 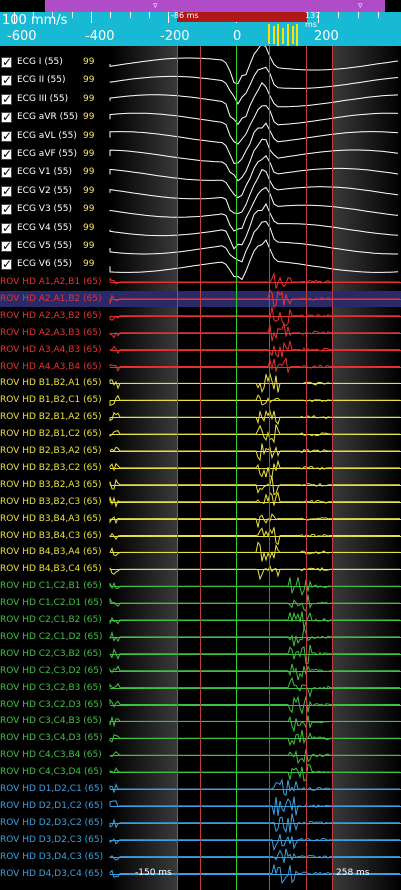 What do you see at coordinates (185, 15) in the screenshot?
I see `left-cursor-time: -86 ms` at bounding box center [185, 15].